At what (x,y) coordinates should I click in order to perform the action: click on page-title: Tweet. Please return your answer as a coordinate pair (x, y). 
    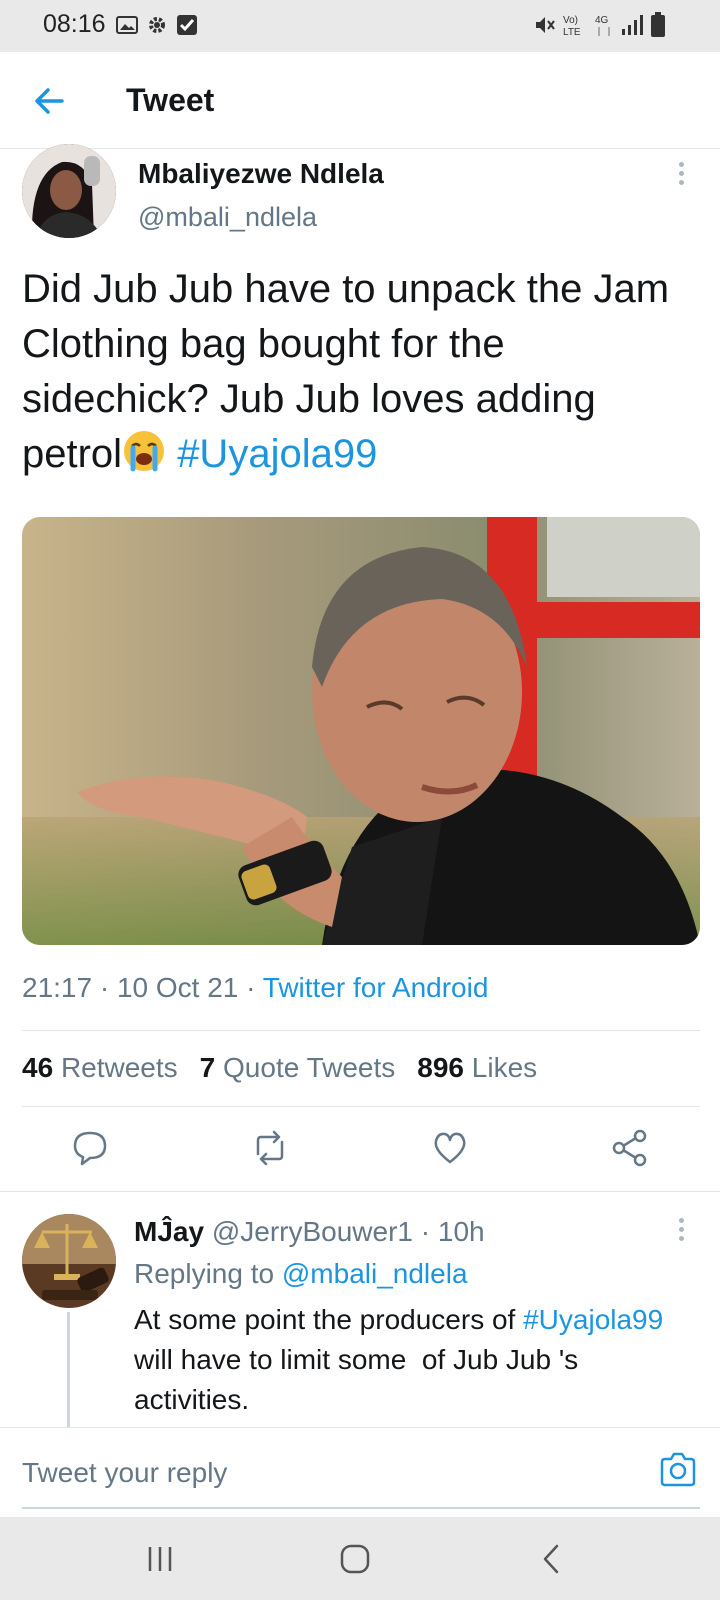
    Looking at the image, I should click on (170, 100).